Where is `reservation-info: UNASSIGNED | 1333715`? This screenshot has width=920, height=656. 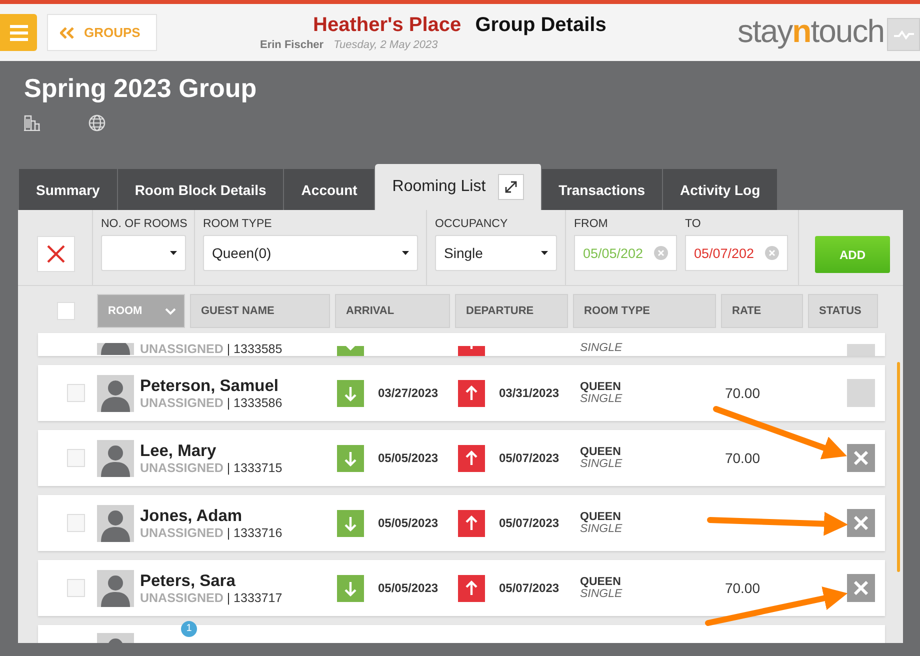 reservation-info: UNASSIGNED | 1333715 is located at coordinates (211, 467).